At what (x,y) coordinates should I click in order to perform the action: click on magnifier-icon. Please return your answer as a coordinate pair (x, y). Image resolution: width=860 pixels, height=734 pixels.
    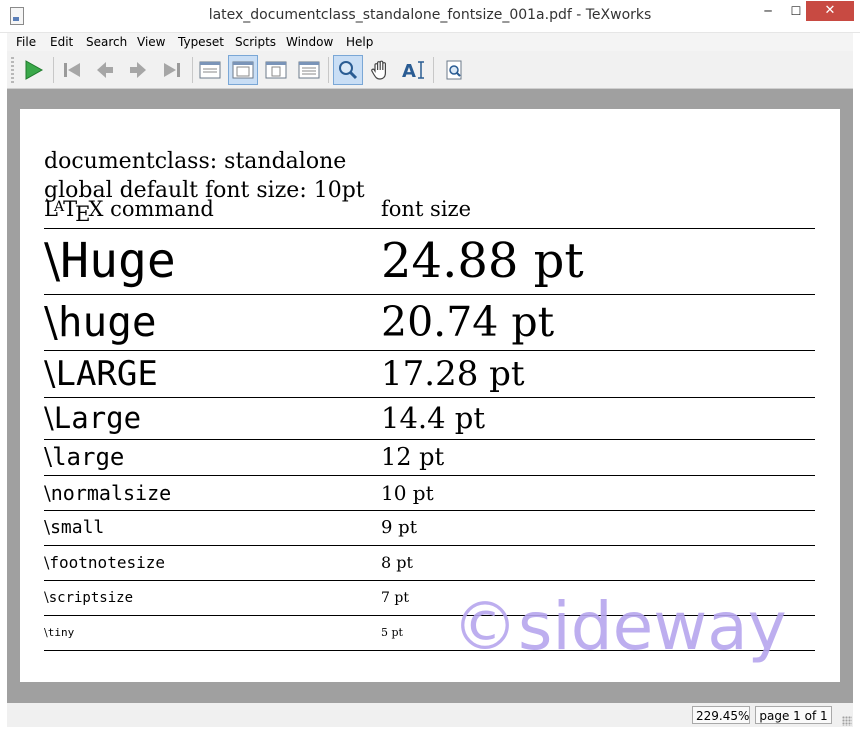
    Looking at the image, I should click on (348, 70).